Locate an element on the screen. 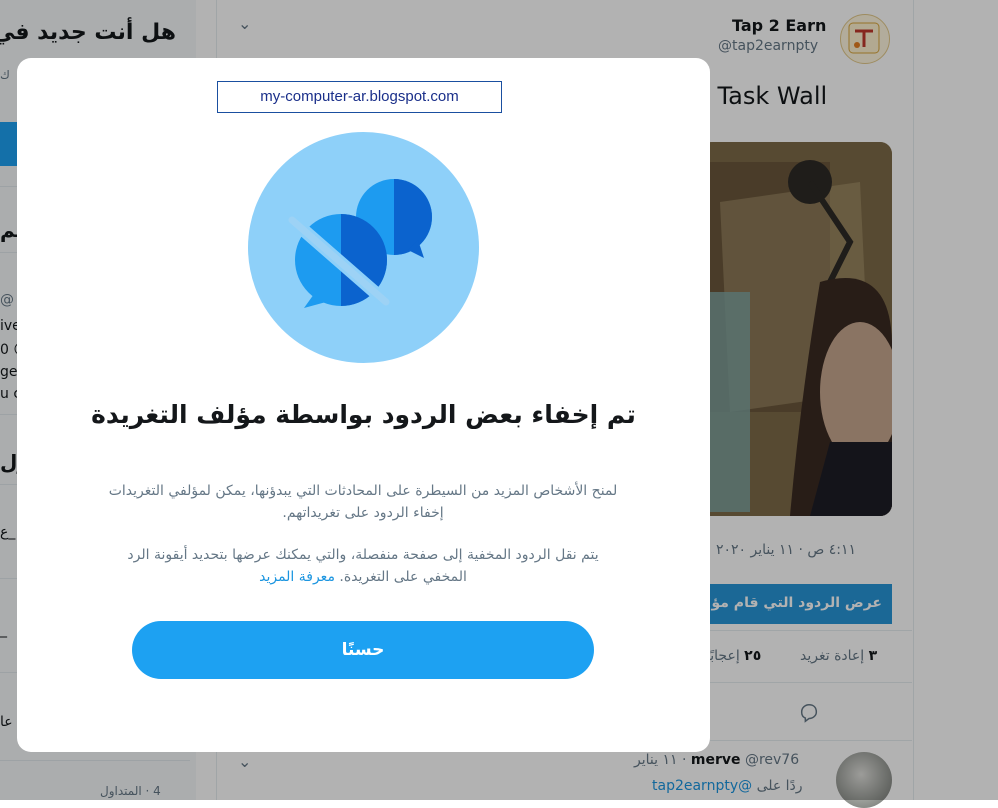 This screenshot has height=808, width=998. hero-illustration is located at coordinates (363, 247).